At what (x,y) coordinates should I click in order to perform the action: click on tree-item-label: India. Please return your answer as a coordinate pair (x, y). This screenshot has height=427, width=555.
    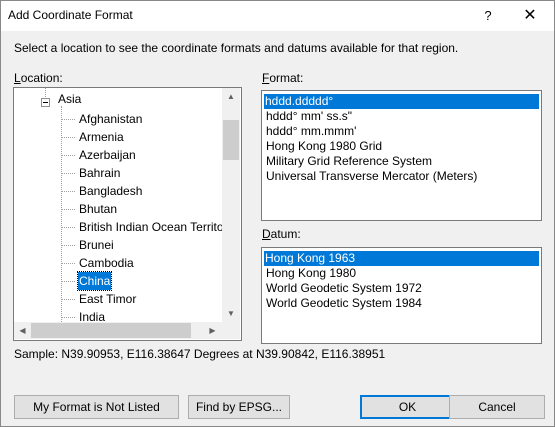
    Looking at the image, I should click on (92, 316).